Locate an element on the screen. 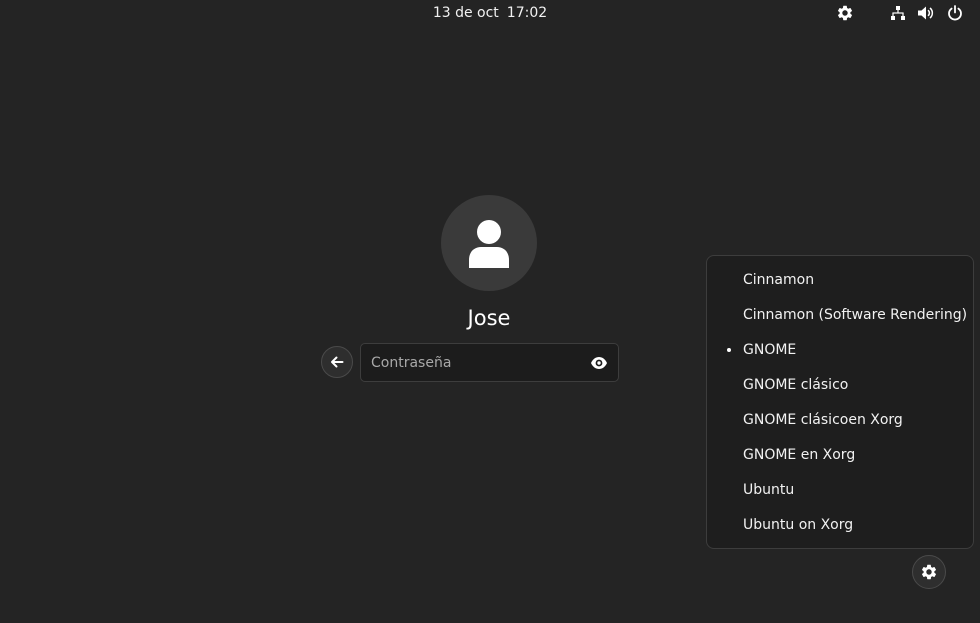  network-icon is located at coordinates (898, 13).